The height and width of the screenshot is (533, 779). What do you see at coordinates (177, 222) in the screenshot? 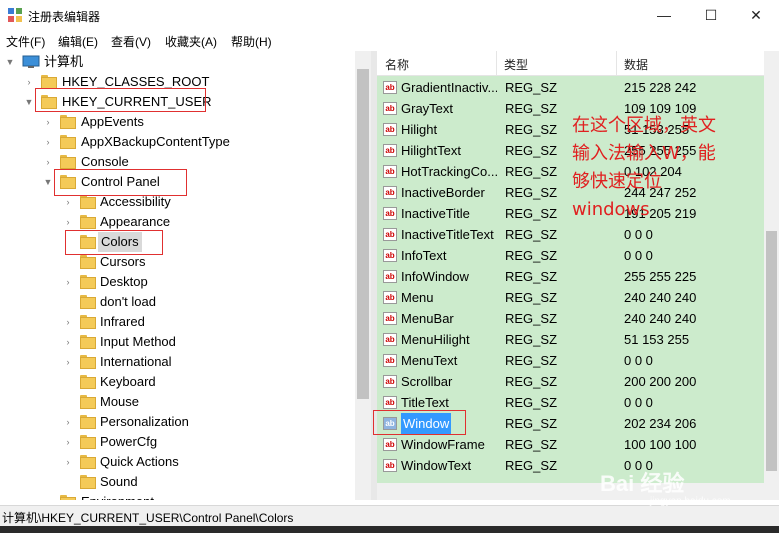
I see `tree-item-appearance: › Appearance` at bounding box center [177, 222].